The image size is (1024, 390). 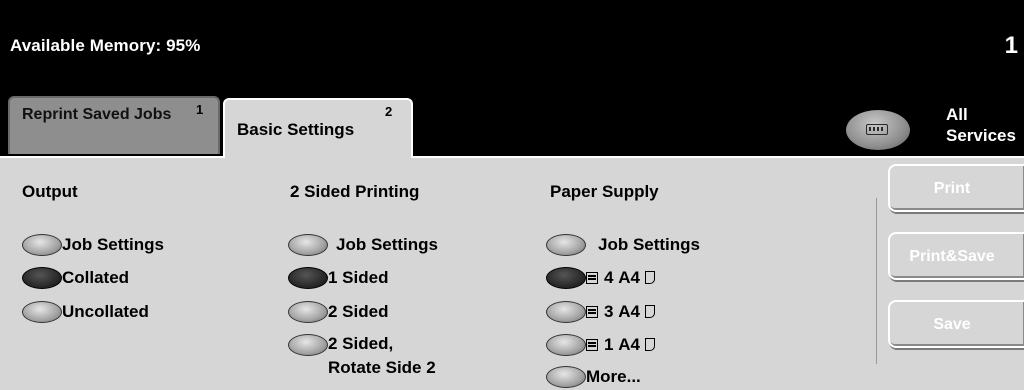 What do you see at coordinates (952, 188) in the screenshot?
I see `print-button-label: Print` at bounding box center [952, 188].